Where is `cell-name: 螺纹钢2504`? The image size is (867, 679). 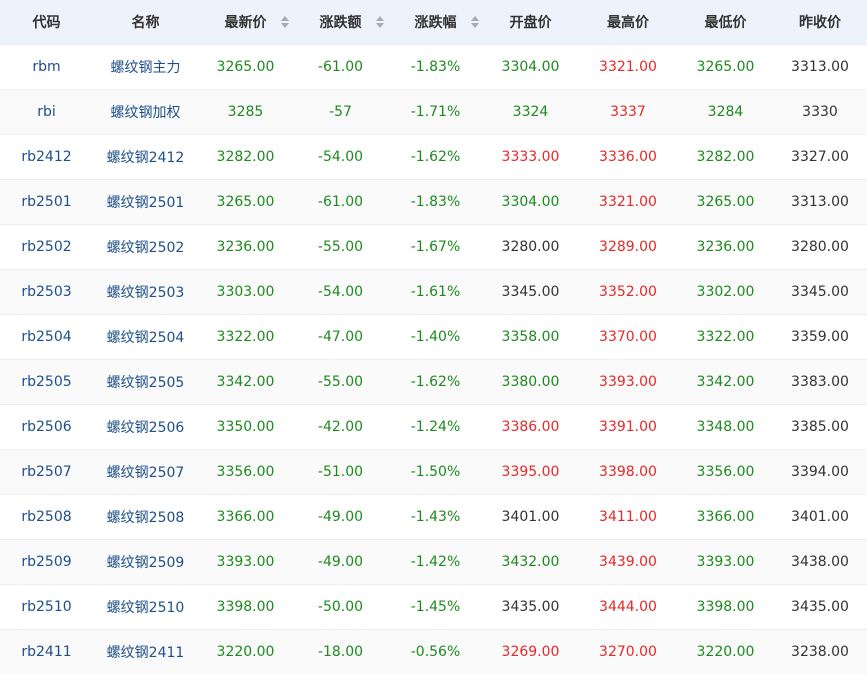 cell-name: 螺纹钢2504 is located at coordinates (145, 337).